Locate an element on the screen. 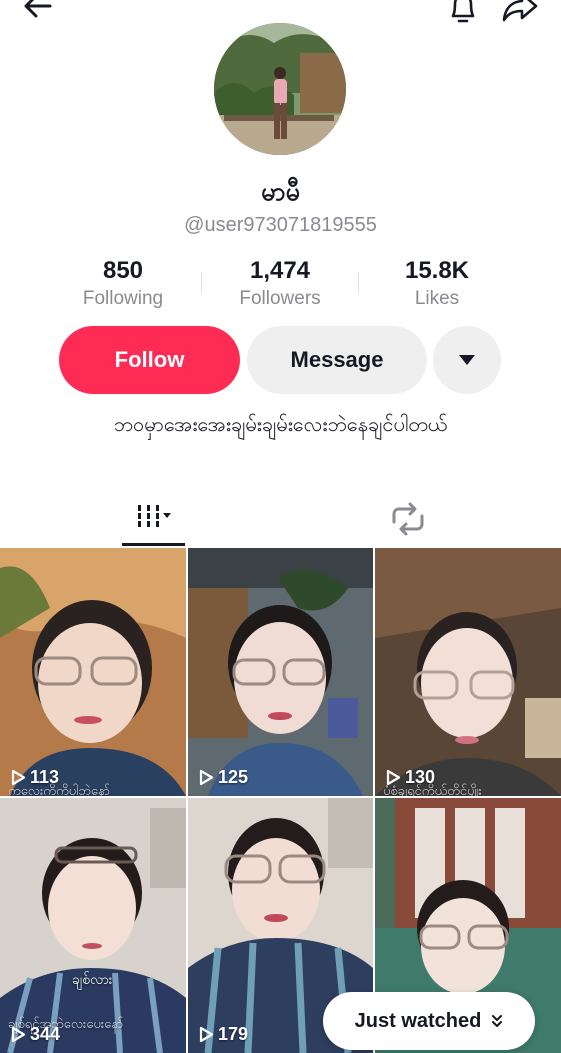 The width and height of the screenshot is (561, 1053). profile-bio: ဘဝမှာအေးအေးချမ်းချမ်းလေးဘဲနေချင်ပါတယ် is located at coordinates (280, 424).